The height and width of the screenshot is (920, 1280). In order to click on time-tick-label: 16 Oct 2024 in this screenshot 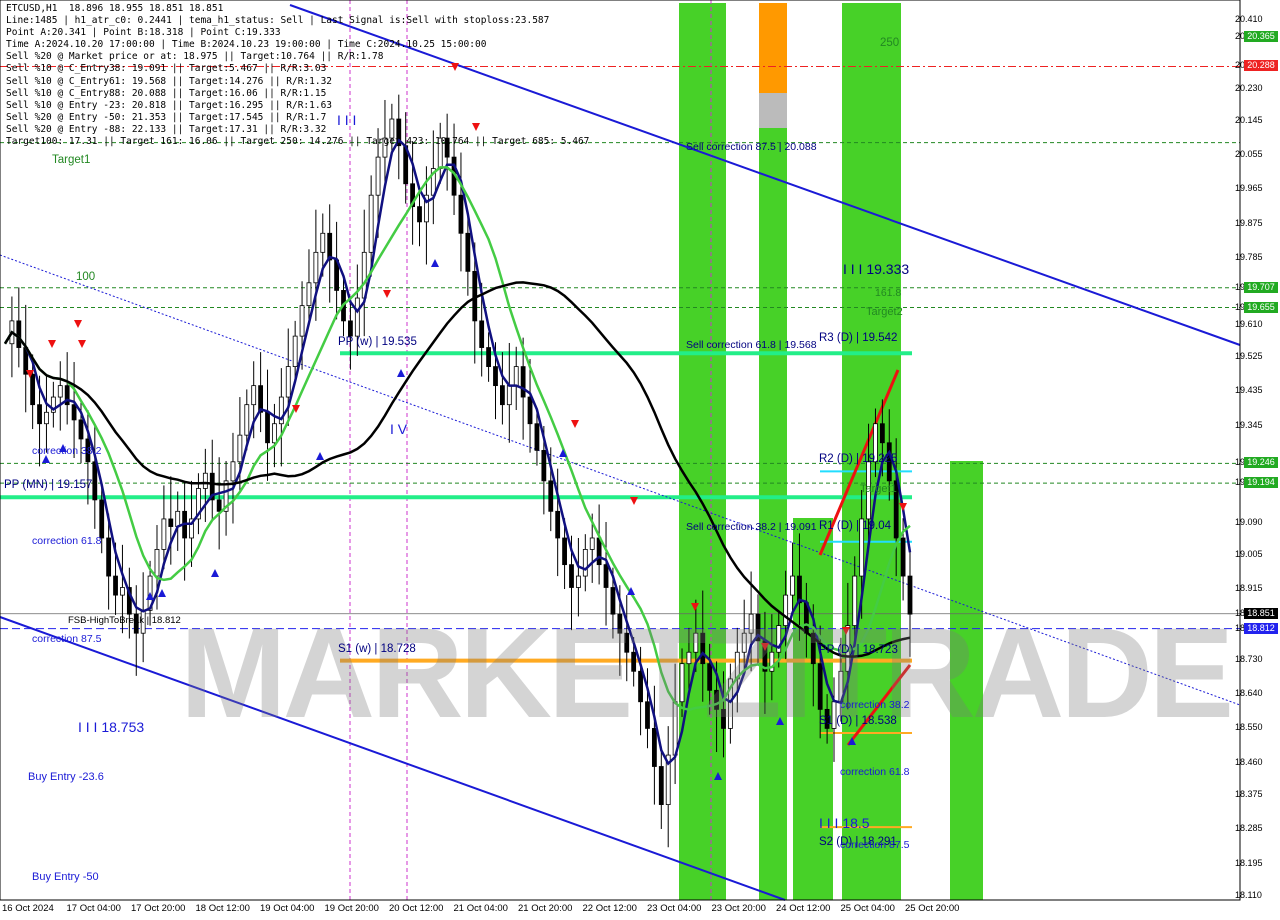, I will do `click(28, 908)`.